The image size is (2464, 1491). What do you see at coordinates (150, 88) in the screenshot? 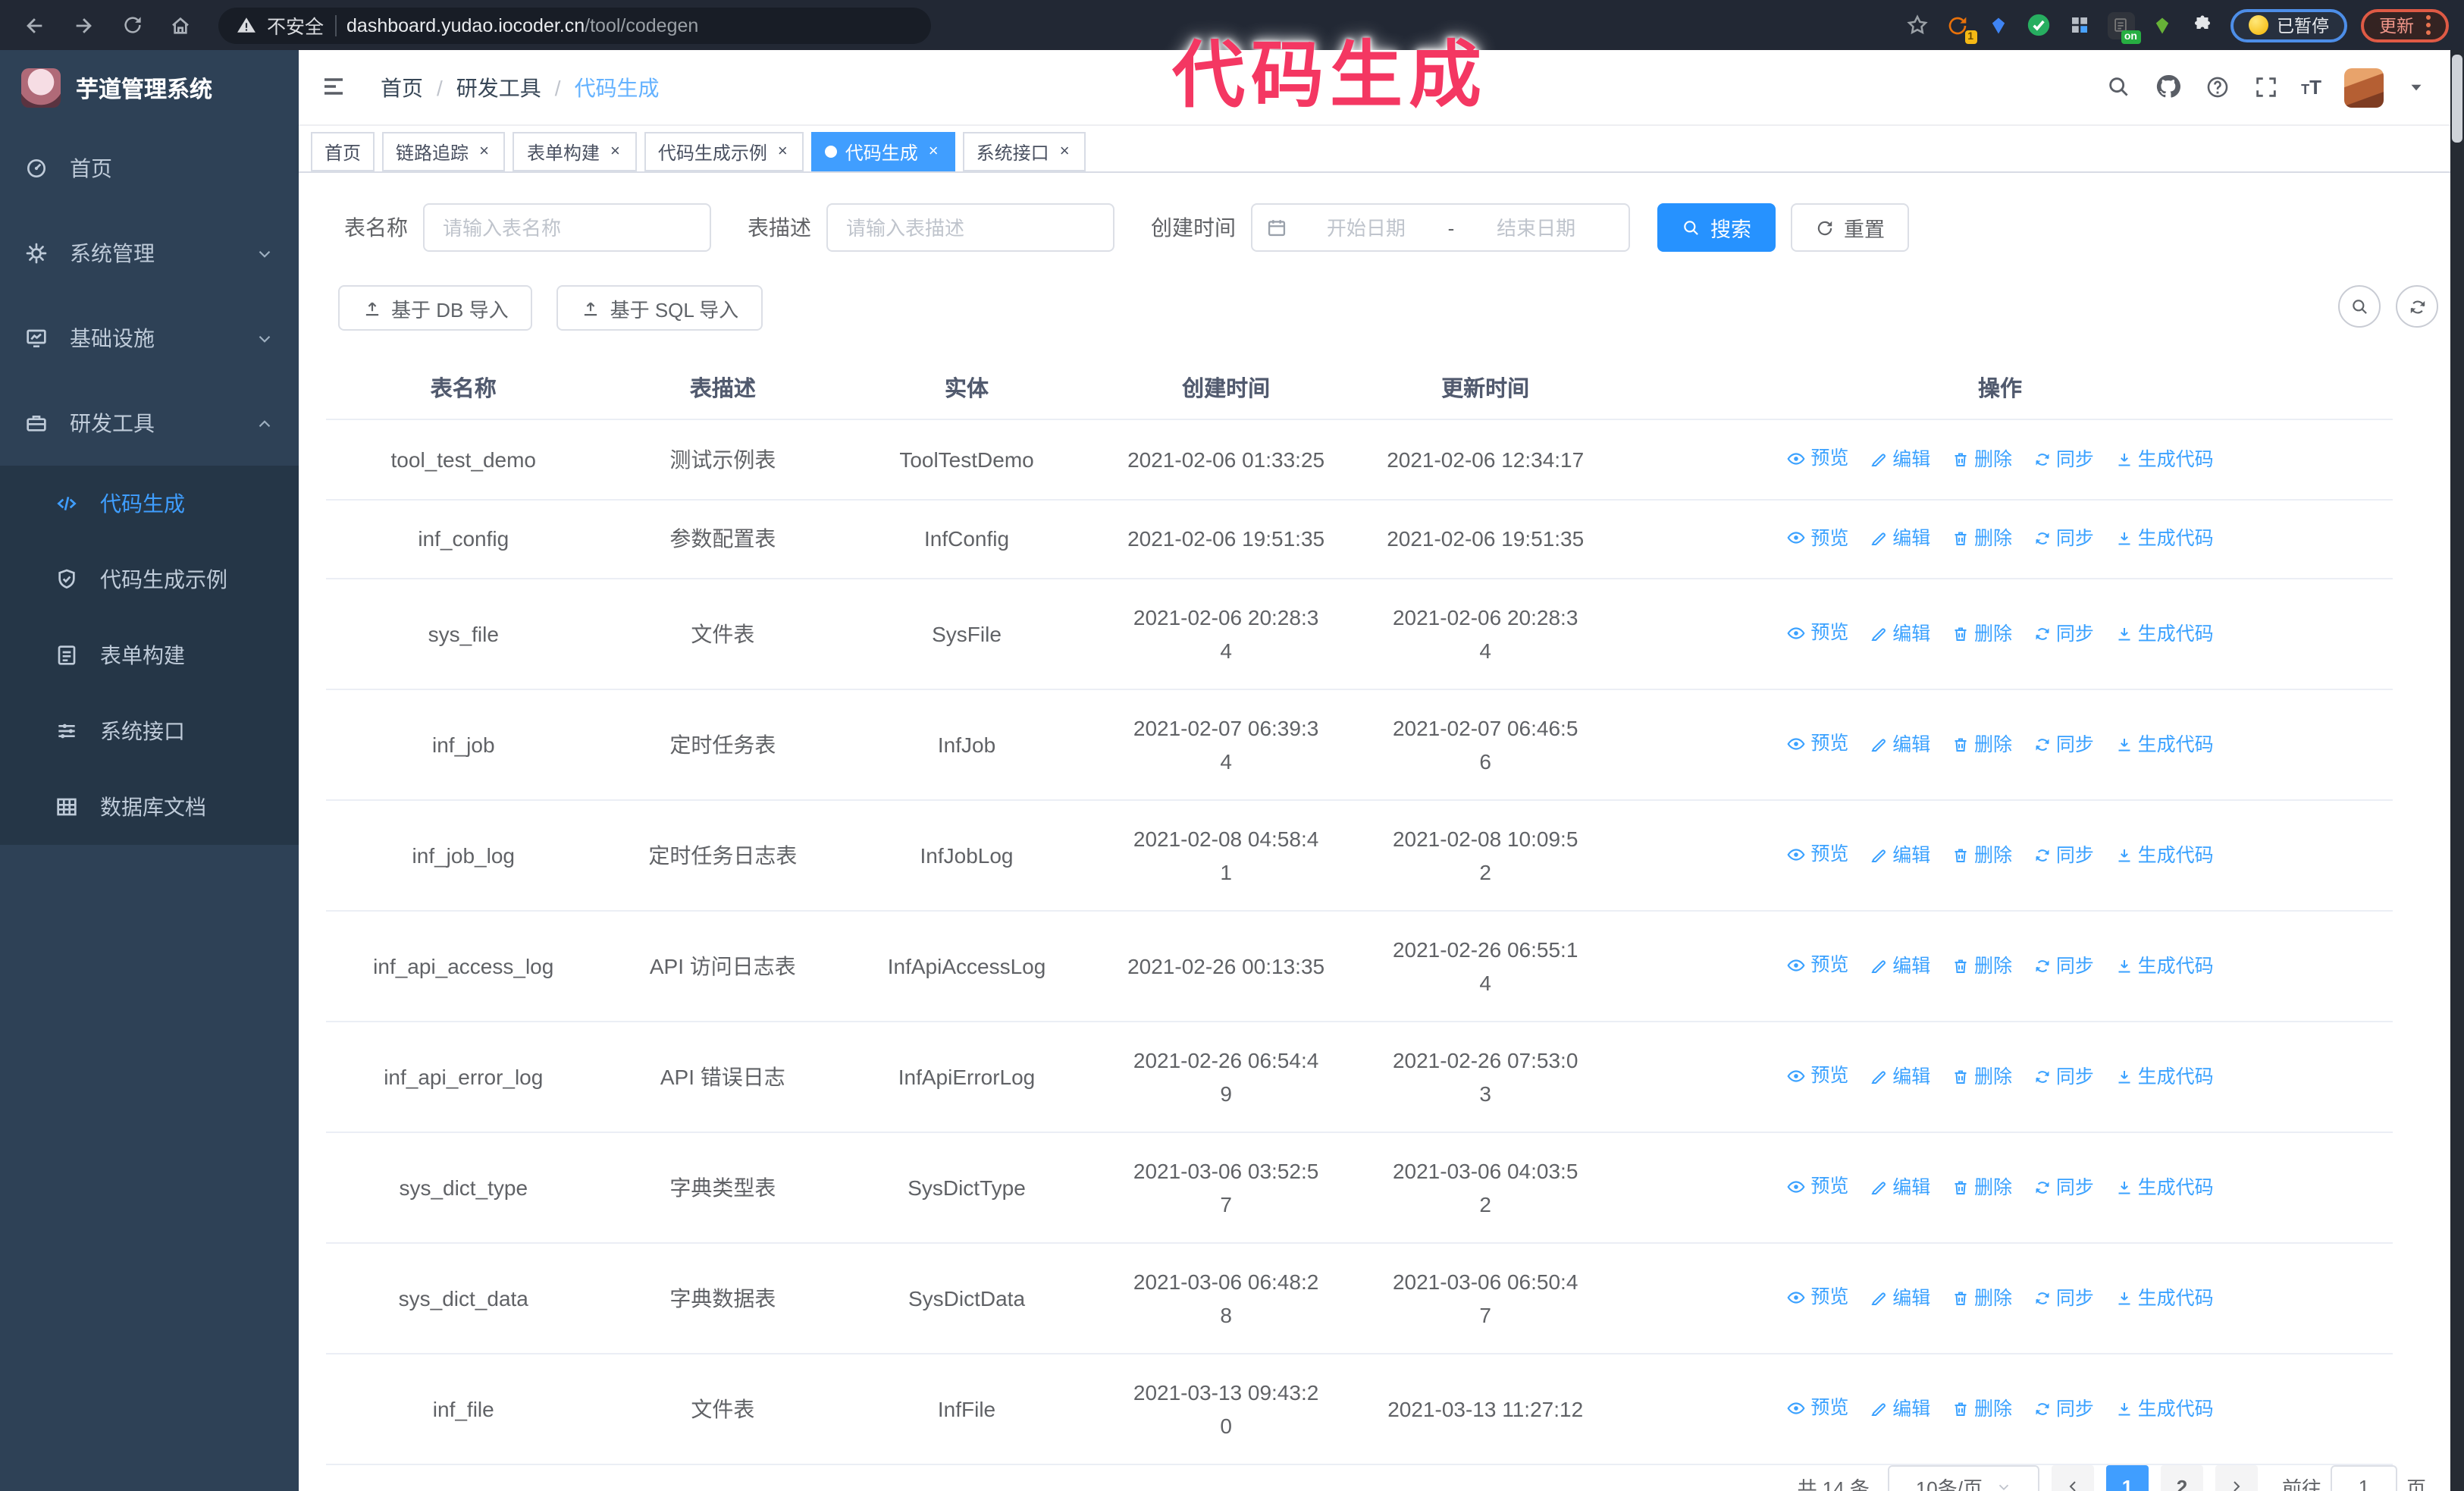
I see `app-logo: 芋道管理系统` at bounding box center [150, 88].